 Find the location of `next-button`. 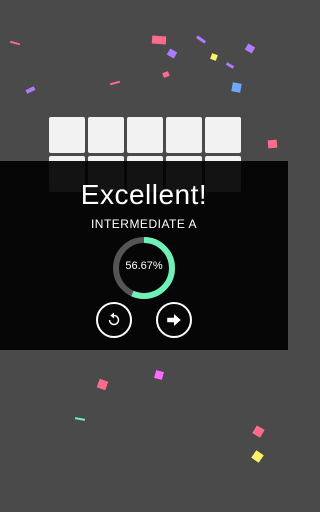

next-button is located at coordinates (174, 320).